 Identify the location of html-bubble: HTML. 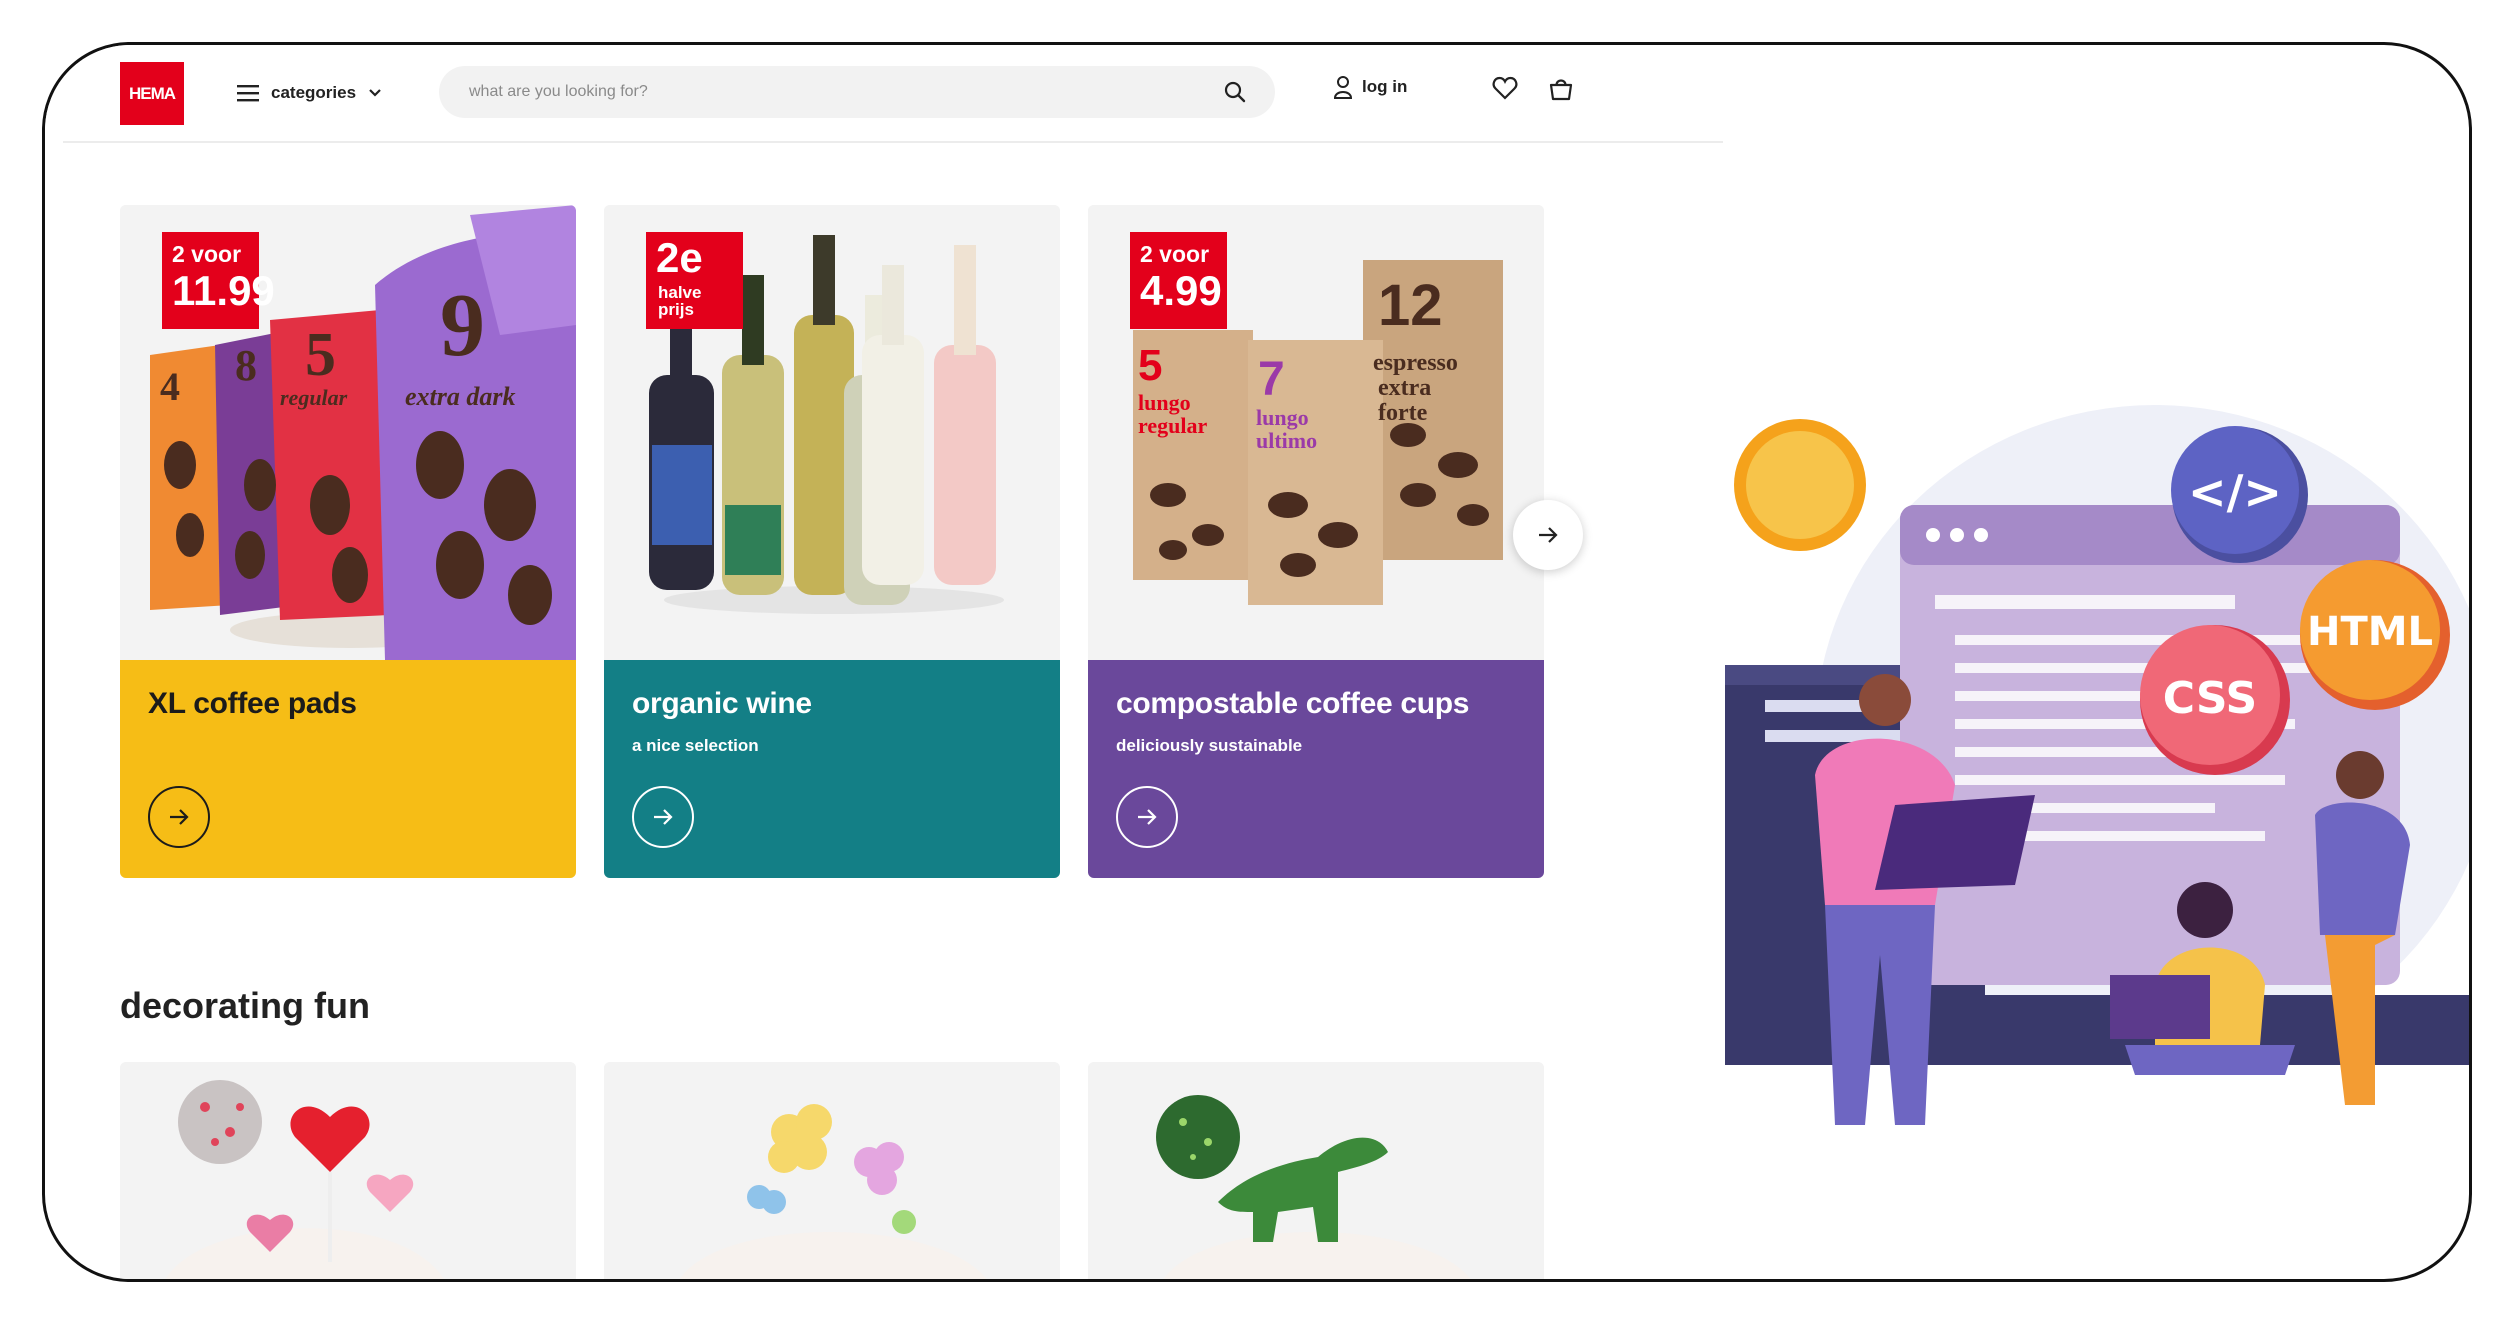
(2375, 635).